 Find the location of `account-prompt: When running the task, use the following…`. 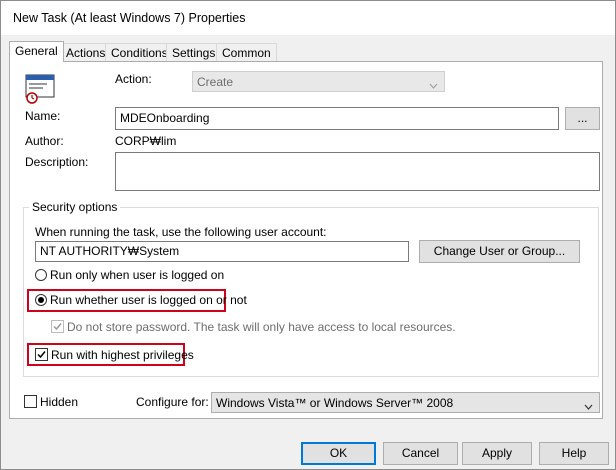

account-prompt: When running the task, use the following… is located at coordinates (181, 232).